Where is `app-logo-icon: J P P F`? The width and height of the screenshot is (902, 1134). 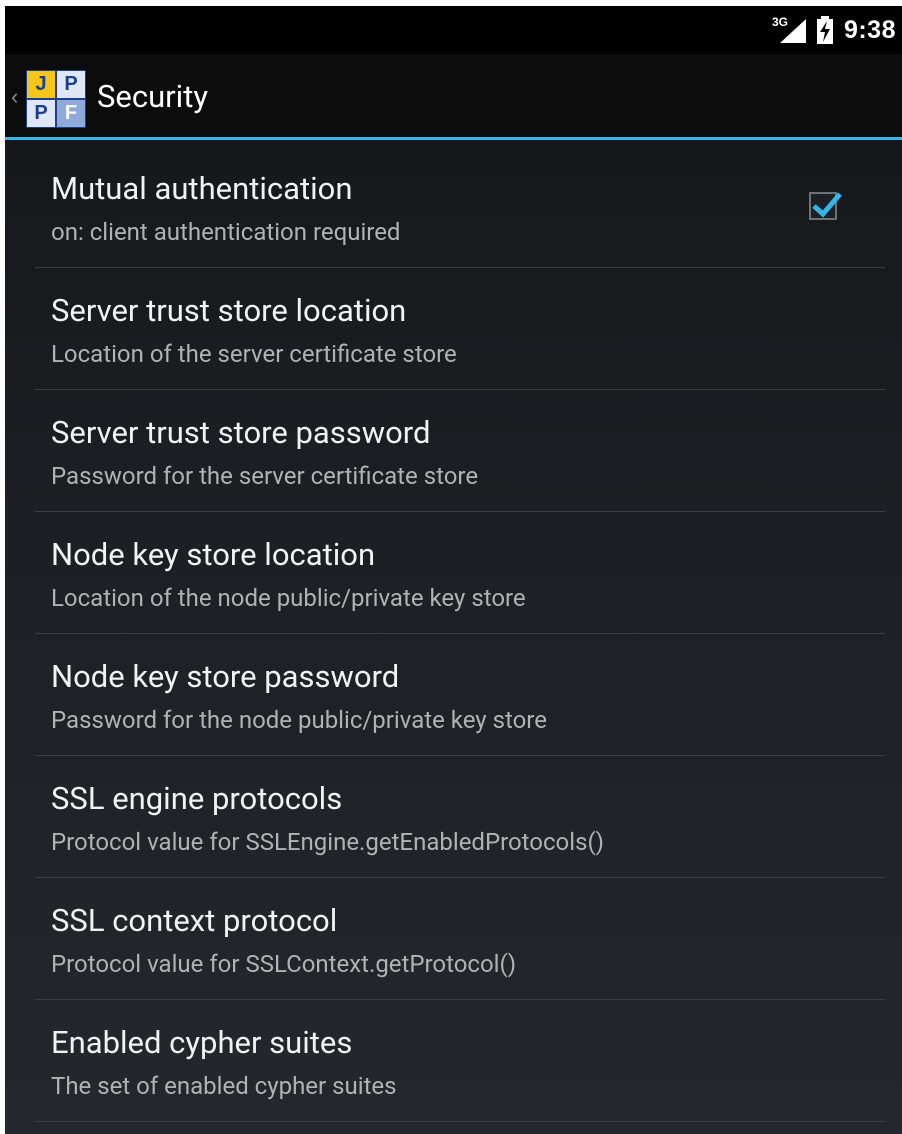
app-logo-icon: J P P F is located at coordinates (56, 99).